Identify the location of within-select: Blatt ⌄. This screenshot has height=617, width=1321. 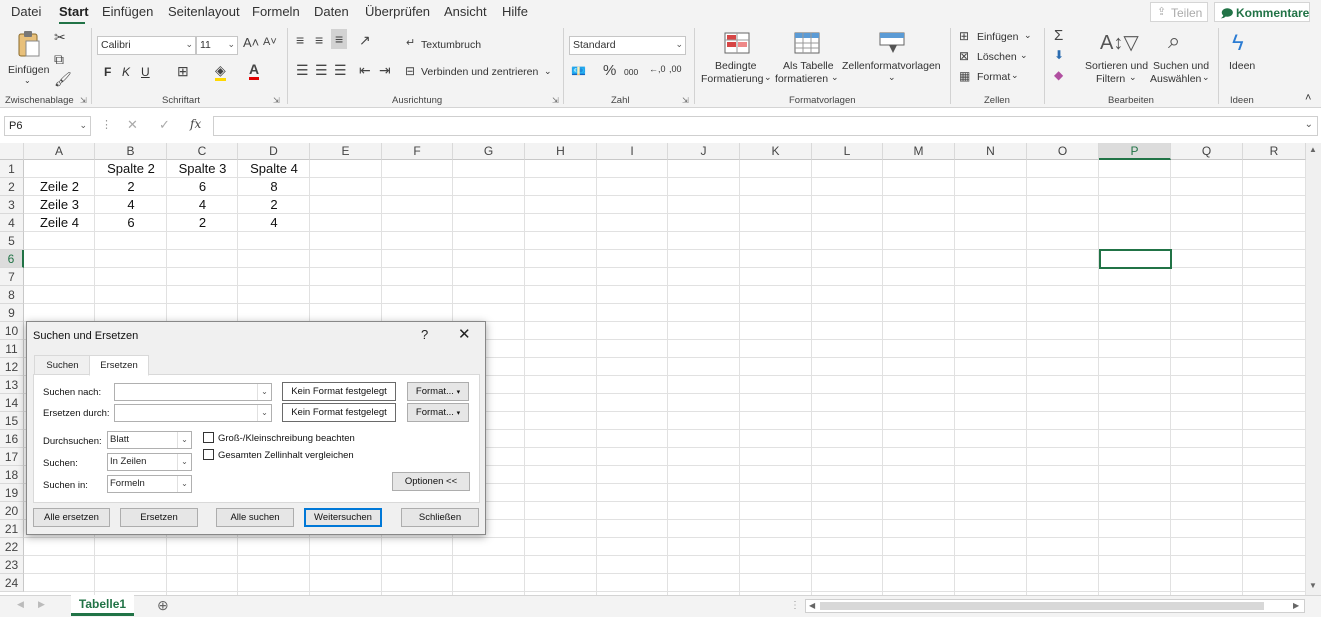
(149, 440).